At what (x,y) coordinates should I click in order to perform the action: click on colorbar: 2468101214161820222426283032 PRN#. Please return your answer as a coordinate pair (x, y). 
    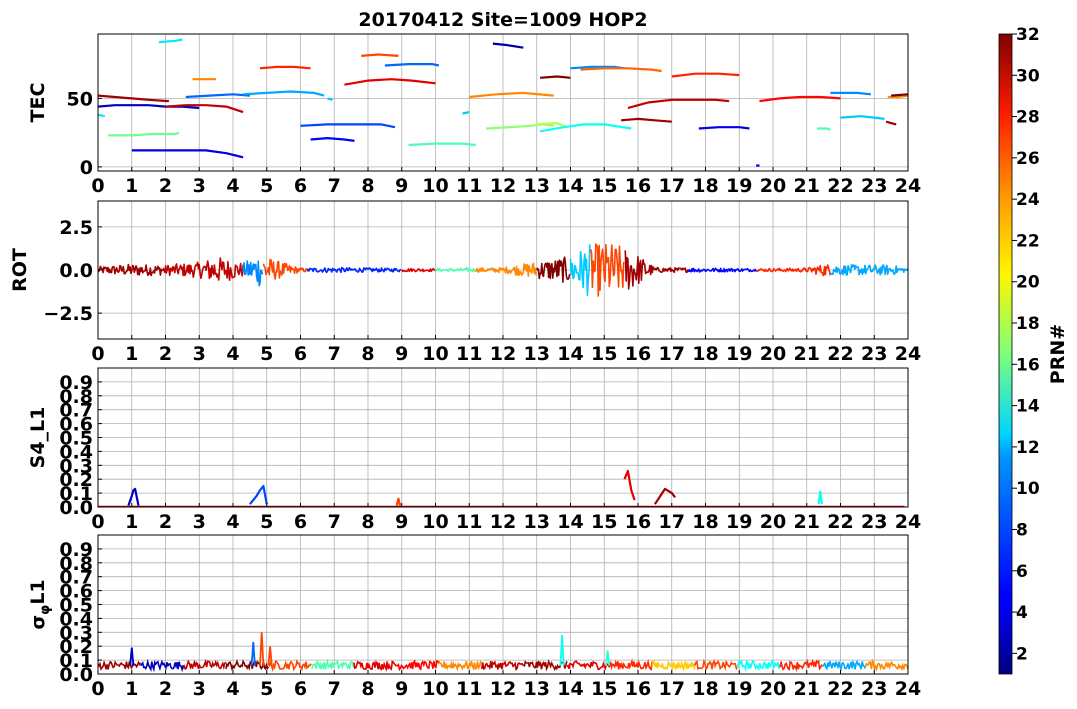
    Looking at the image, I should click on (1033, 350).